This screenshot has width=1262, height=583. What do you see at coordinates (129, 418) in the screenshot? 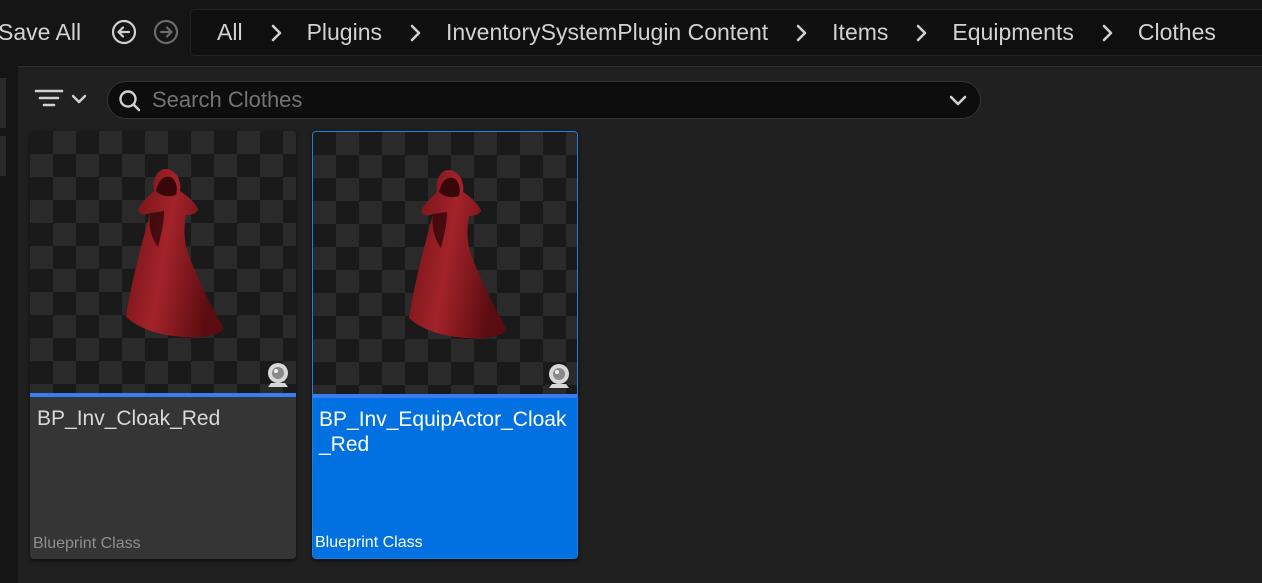
I see `asset-name: BP_Inv_Cloak_Red` at bounding box center [129, 418].